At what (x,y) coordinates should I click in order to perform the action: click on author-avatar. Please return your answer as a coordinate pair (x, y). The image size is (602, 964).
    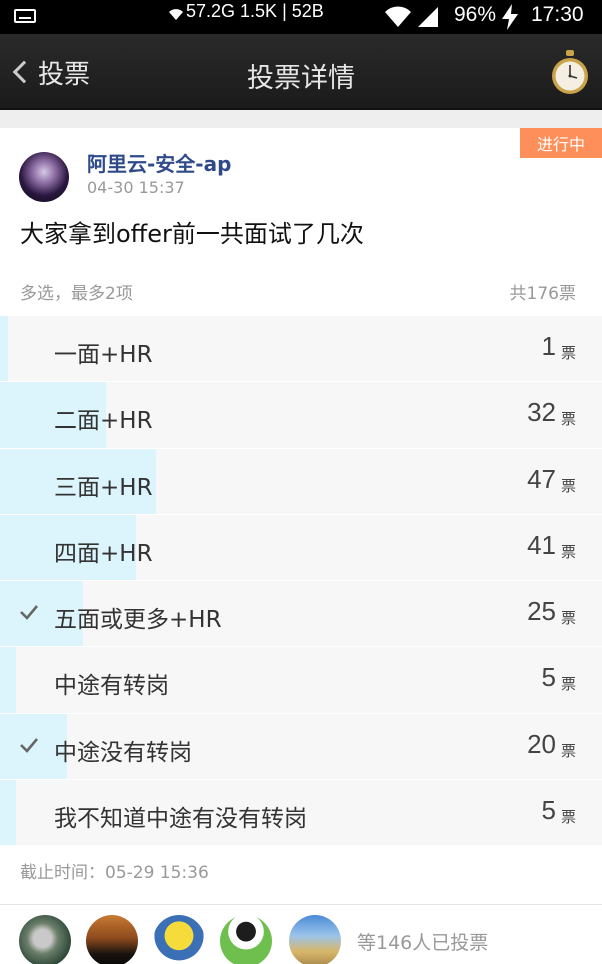
    Looking at the image, I should click on (44, 177).